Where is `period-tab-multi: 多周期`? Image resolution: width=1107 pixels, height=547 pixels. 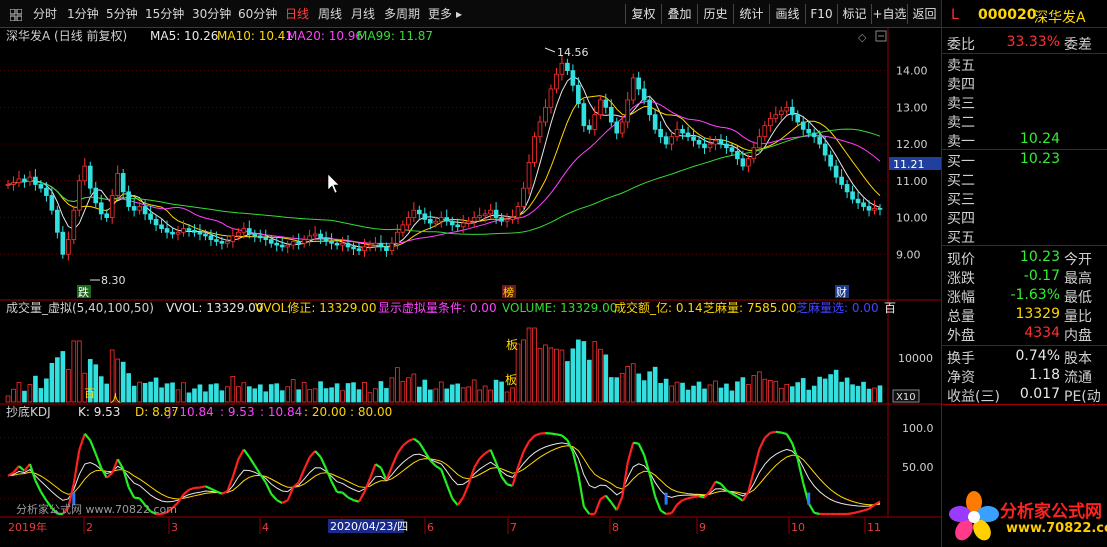
period-tab-multi: 多周期 is located at coordinates (402, 14).